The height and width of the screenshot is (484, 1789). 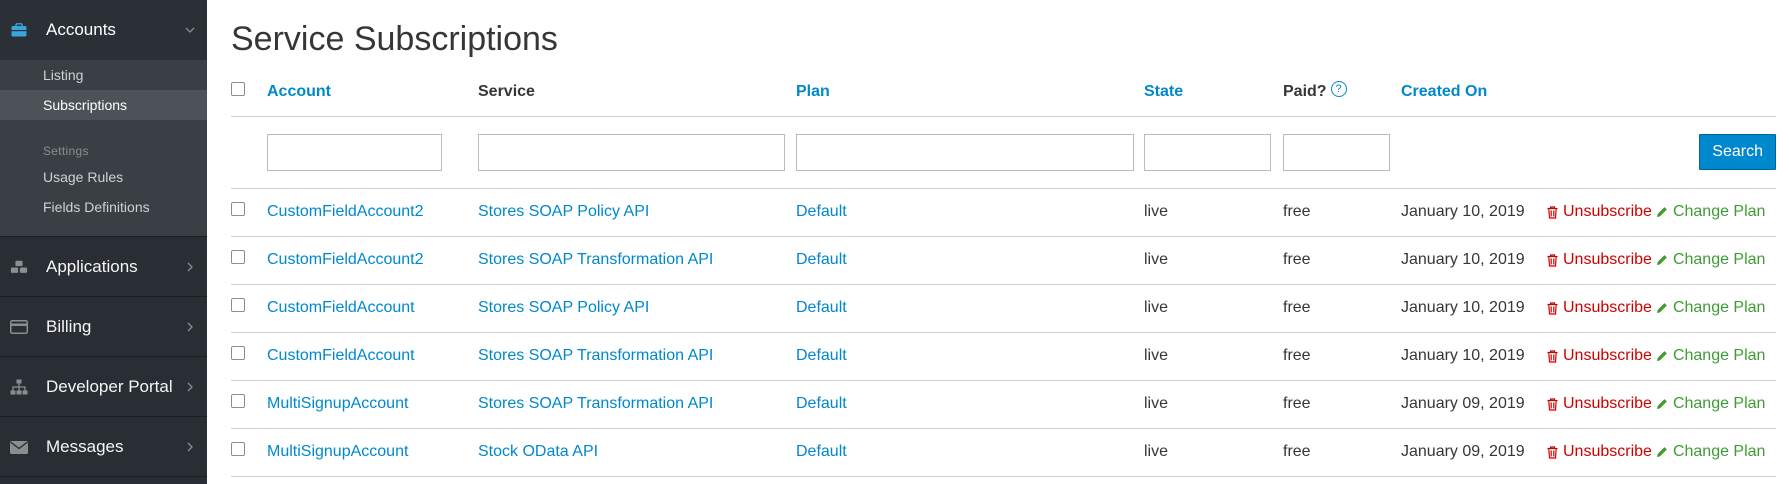 What do you see at coordinates (372, 92) in the screenshot?
I see `account-column-header: Account` at bounding box center [372, 92].